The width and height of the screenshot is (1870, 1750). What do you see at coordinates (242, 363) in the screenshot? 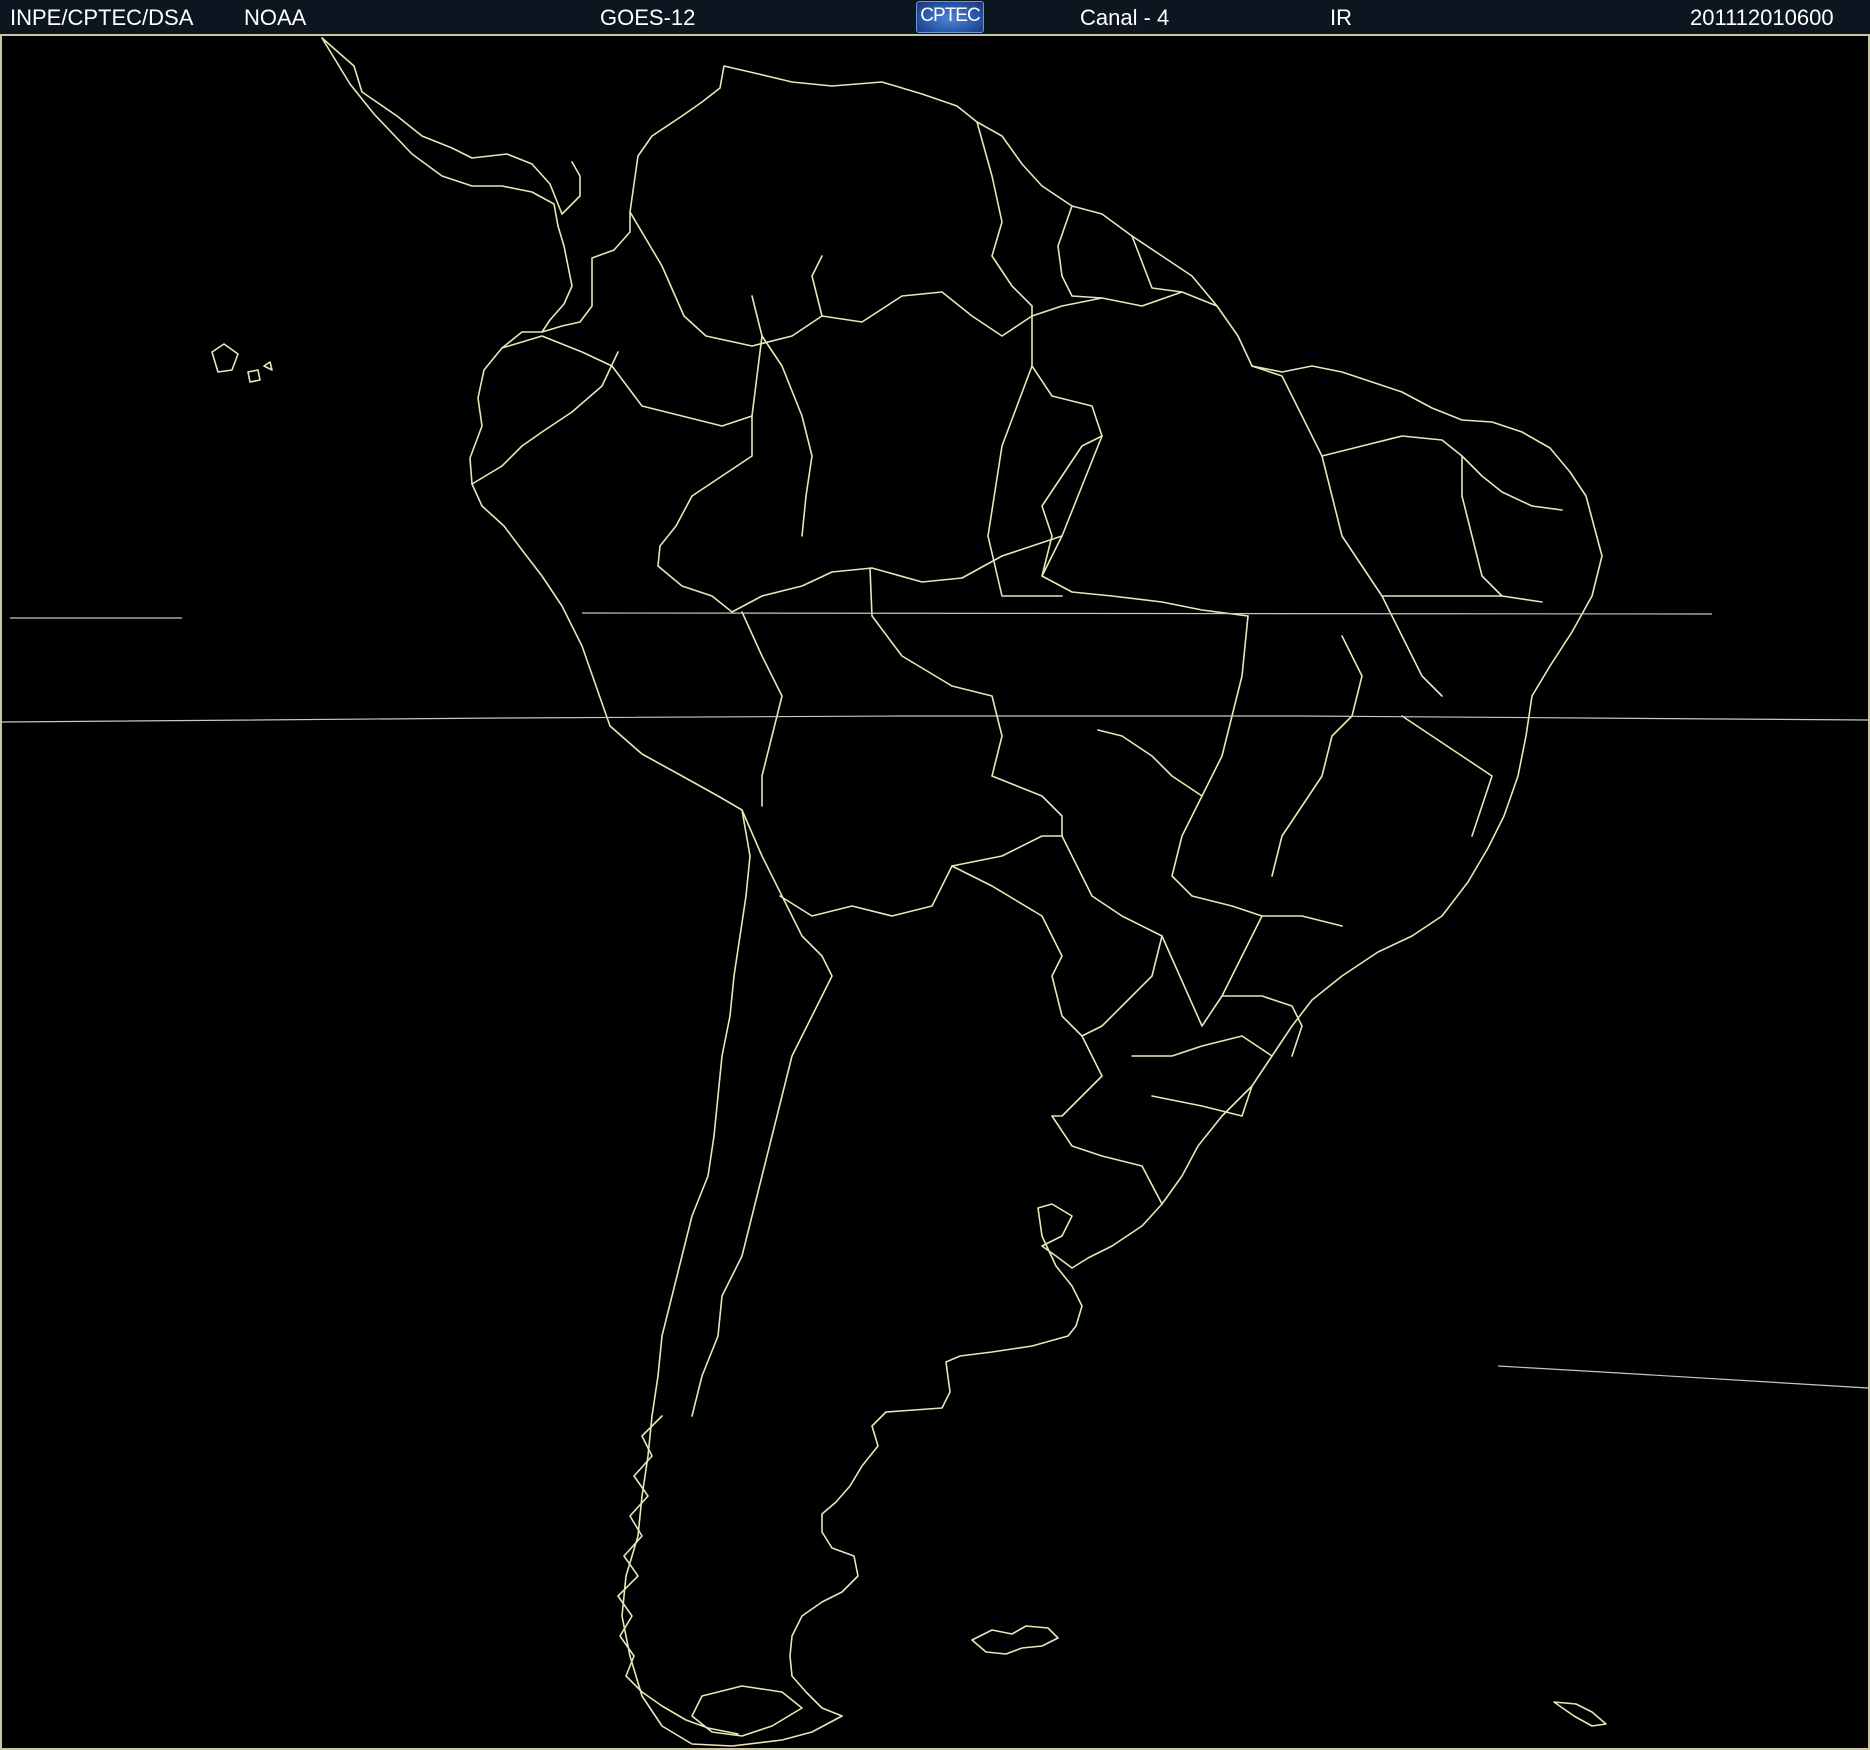
I see `galapagos-islands` at bounding box center [242, 363].